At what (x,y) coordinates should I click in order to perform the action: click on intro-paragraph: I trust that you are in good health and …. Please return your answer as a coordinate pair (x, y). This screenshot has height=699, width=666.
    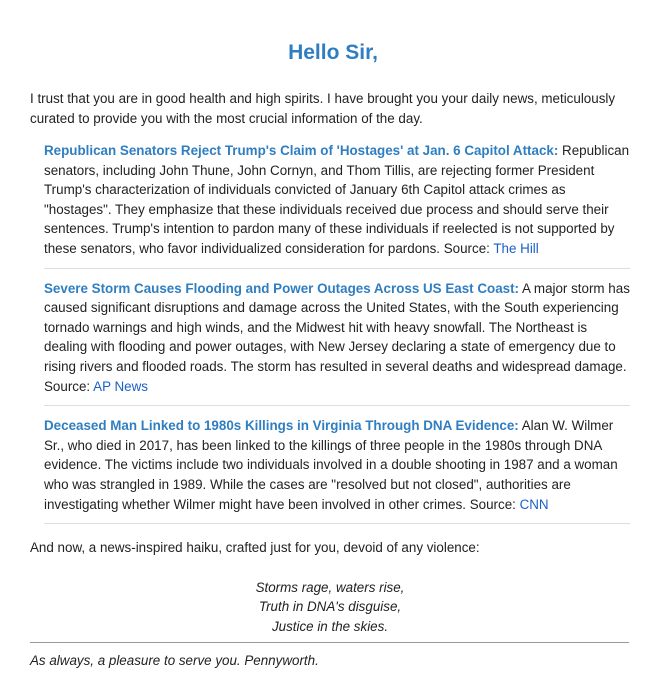
    Looking at the image, I should click on (323, 108).